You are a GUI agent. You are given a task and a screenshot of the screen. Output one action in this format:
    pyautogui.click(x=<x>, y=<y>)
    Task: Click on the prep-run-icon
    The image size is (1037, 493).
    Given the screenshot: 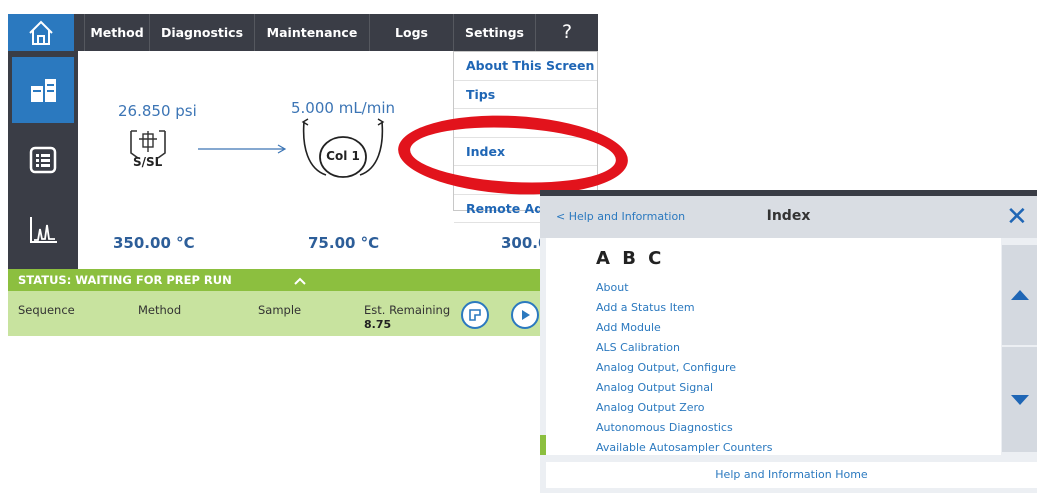 What is the action you would take?
    pyautogui.click(x=475, y=315)
    